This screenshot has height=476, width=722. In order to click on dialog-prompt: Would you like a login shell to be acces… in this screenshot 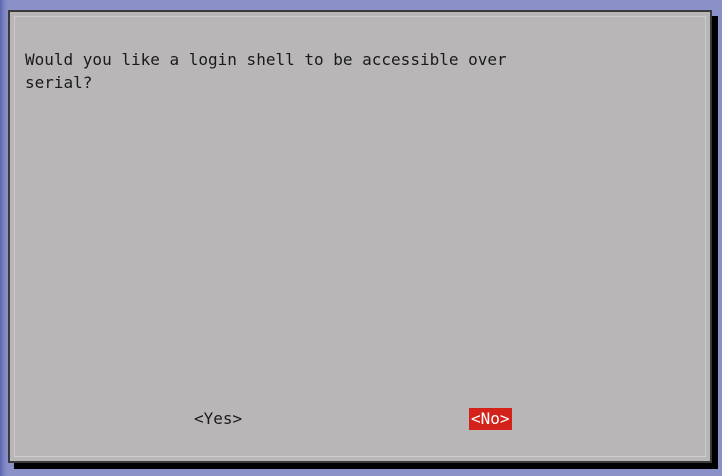, I will do `click(345, 71)`.